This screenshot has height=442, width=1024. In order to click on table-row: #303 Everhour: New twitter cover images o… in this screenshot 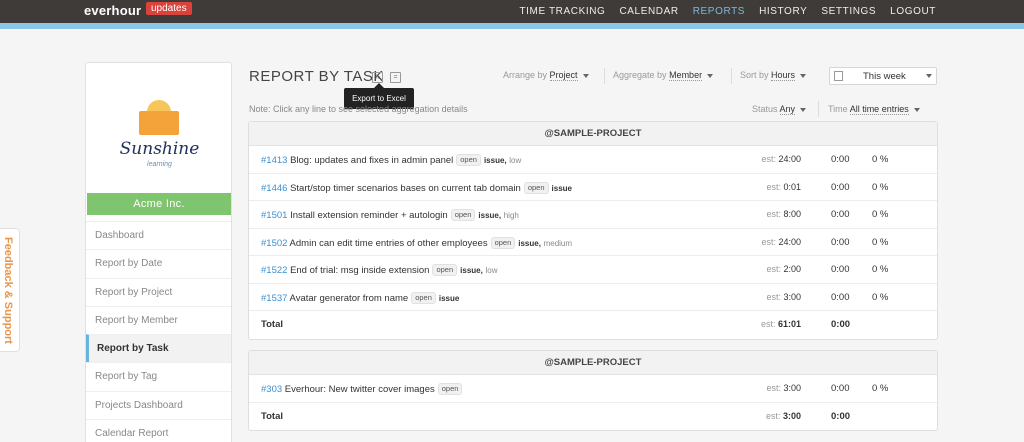, I will do `click(593, 389)`.